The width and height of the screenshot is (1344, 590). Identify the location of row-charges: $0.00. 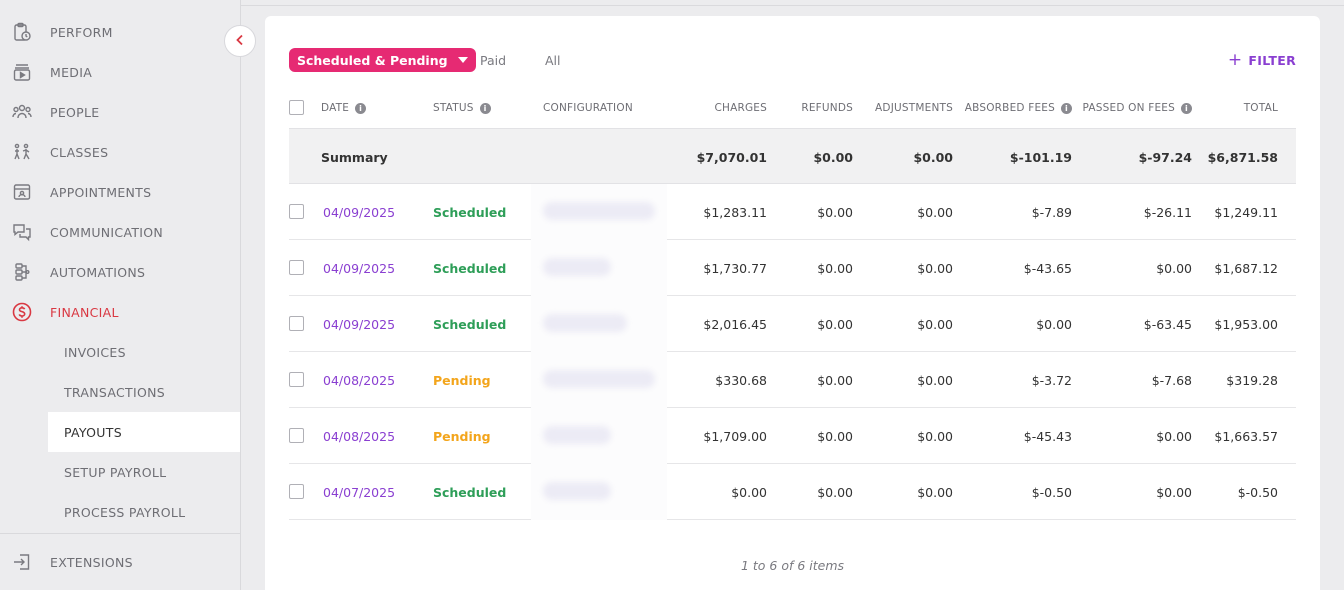
(749, 492).